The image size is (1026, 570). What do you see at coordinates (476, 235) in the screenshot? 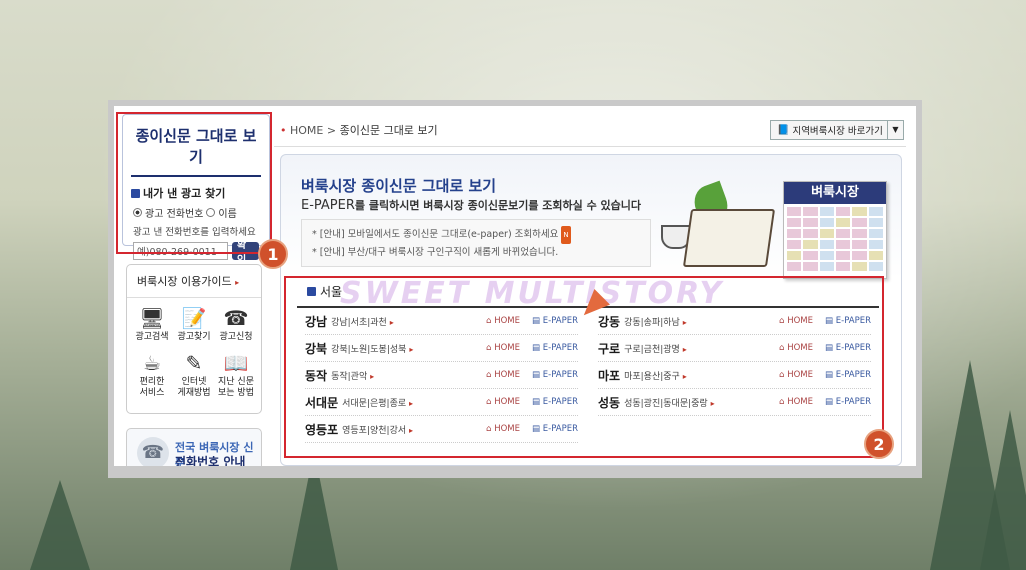
I see `notice-mobile: * [안내] 모바일에서도 종이신문 그대로(e-paper) 조회하세요 N` at bounding box center [476, 235].